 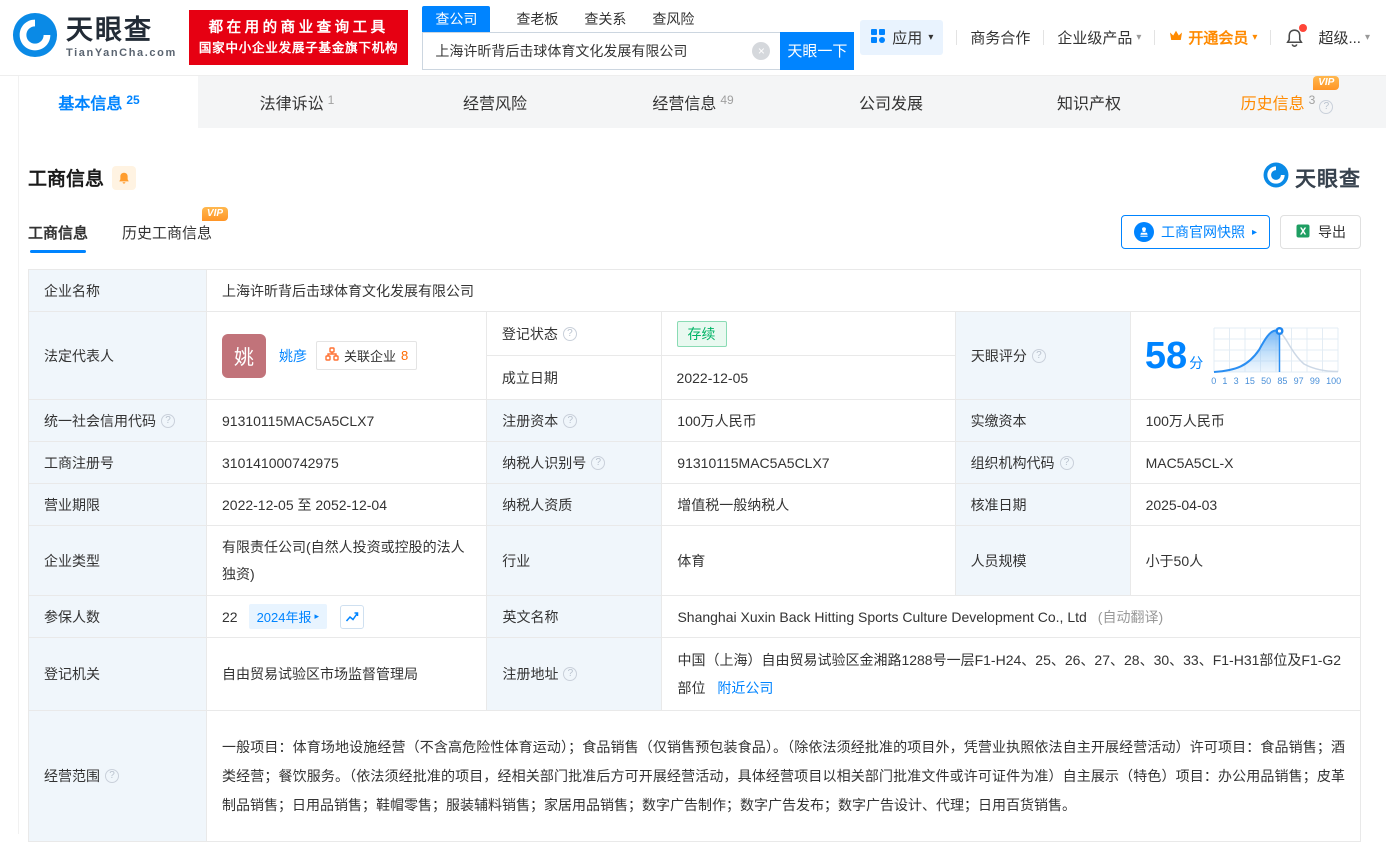 What do you see at coordinates (175, 230) in the screenshot?
I see `subtab-history-registration: 历史工商信息 VIP` at bounding box center [175, 230].